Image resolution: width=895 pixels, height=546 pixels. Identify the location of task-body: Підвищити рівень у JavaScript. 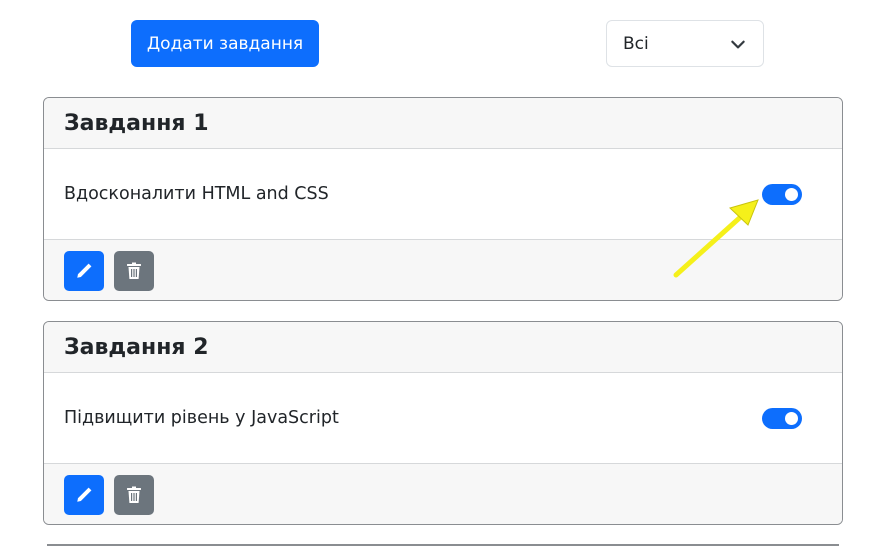
(443, 418).